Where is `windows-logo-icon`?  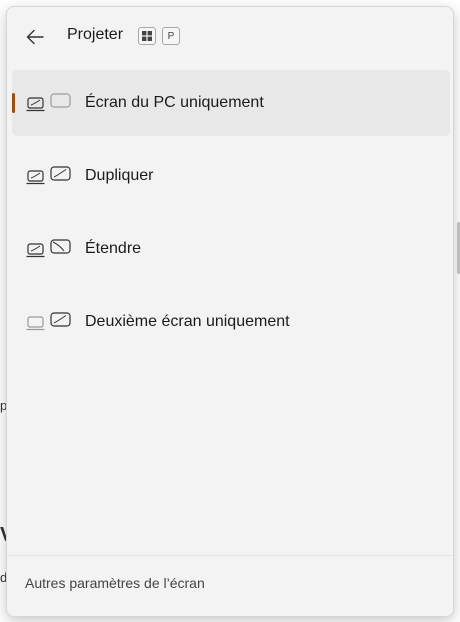 windows-logo-icon is located at coordinates (147, 36).